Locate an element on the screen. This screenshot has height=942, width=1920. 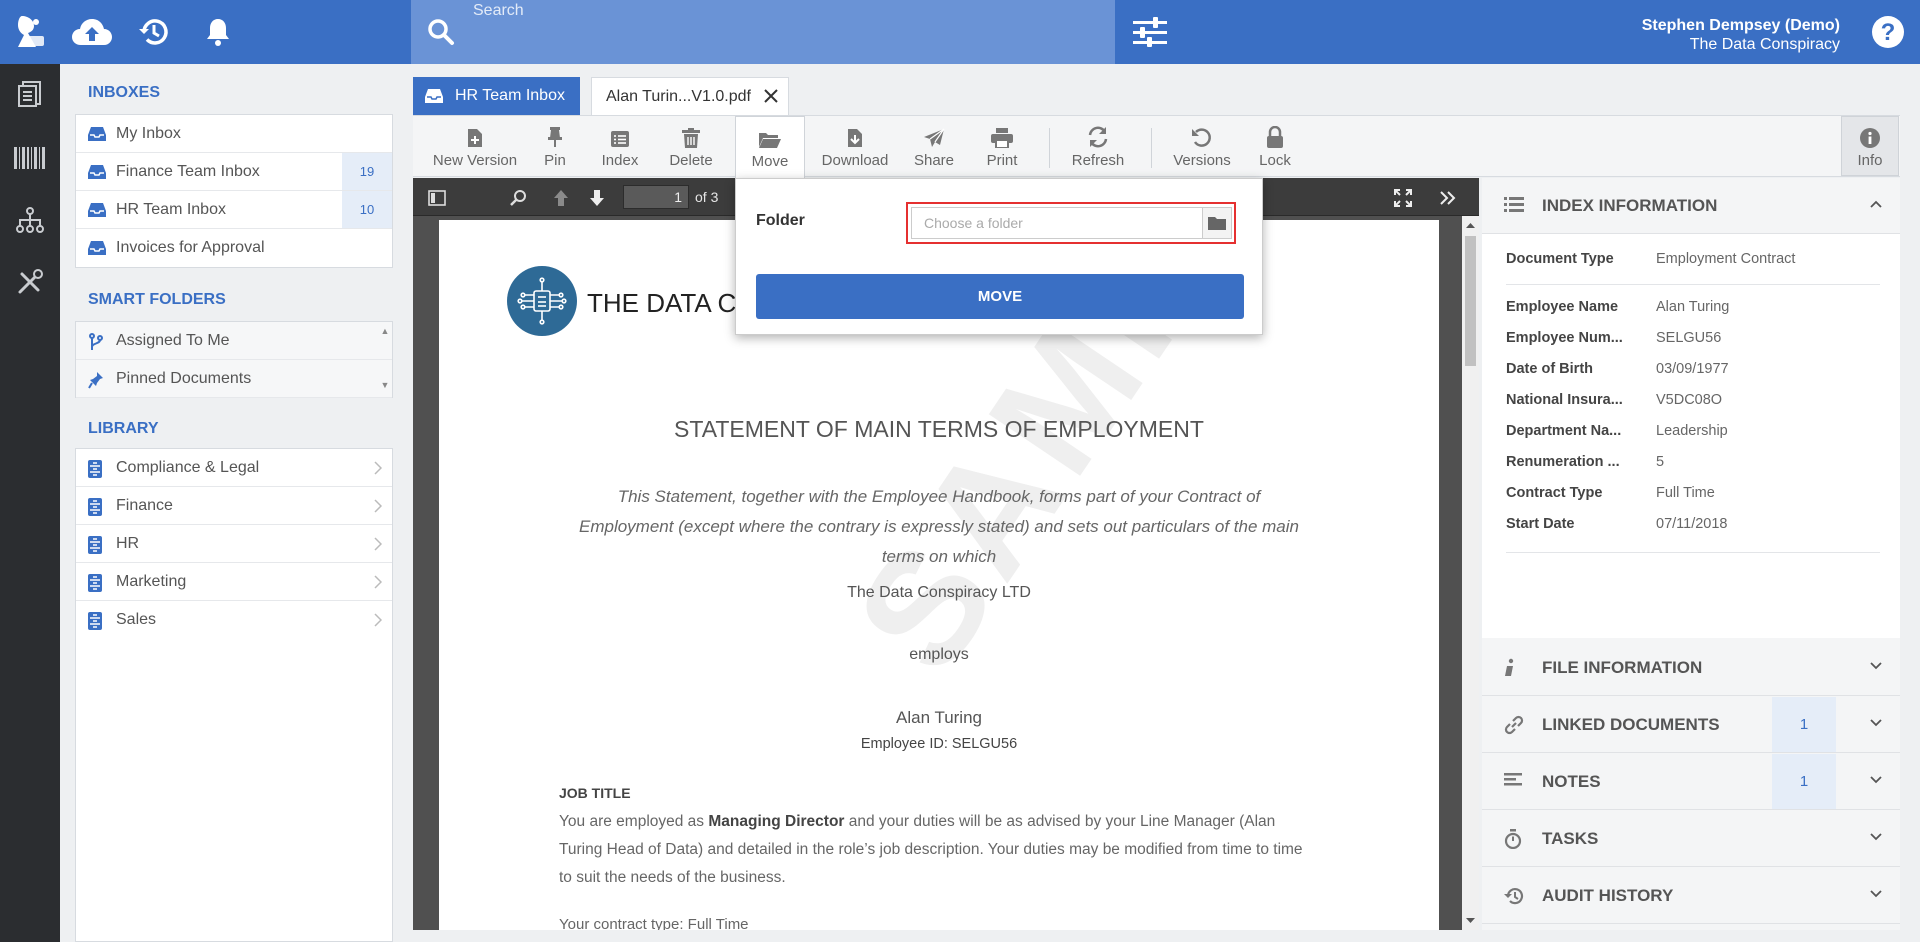
notifications-bell-icon is located at coordinates (218, 32).